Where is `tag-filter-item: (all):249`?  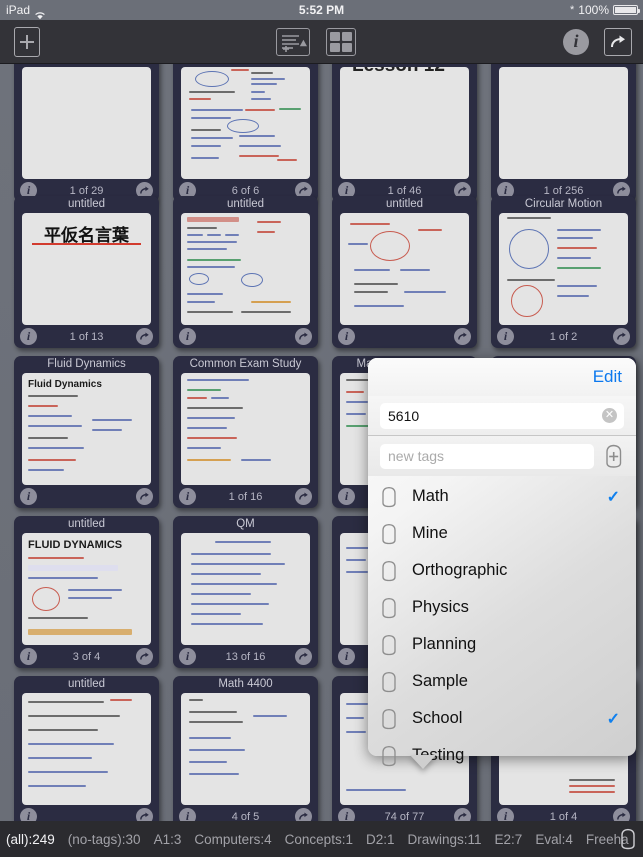 tag-filter-item: (all):249 is located at coordinates (30, 839).